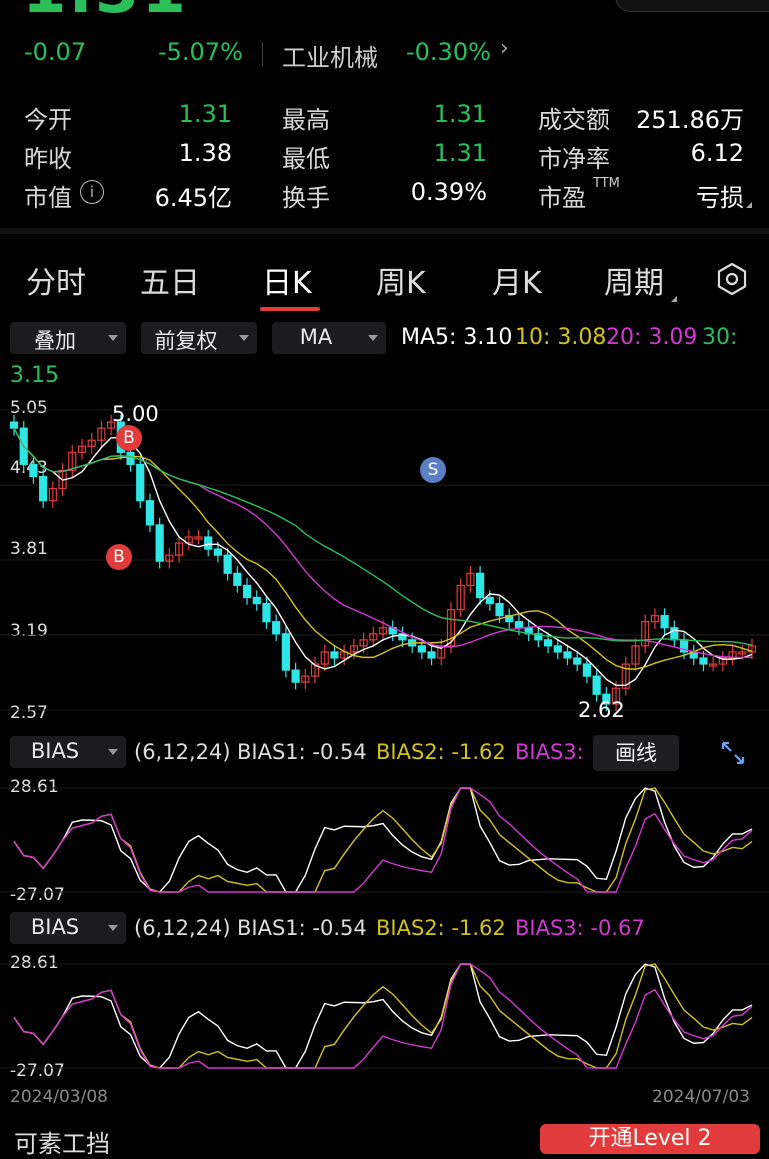 The image size is (769, 1159). I want to click on price-change-pct: -5.07%, so click(200, 52).